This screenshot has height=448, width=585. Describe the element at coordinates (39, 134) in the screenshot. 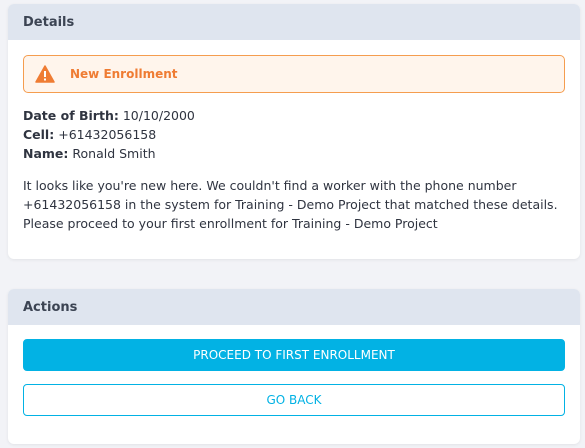

I see `cell-label: Cell:` at that location.